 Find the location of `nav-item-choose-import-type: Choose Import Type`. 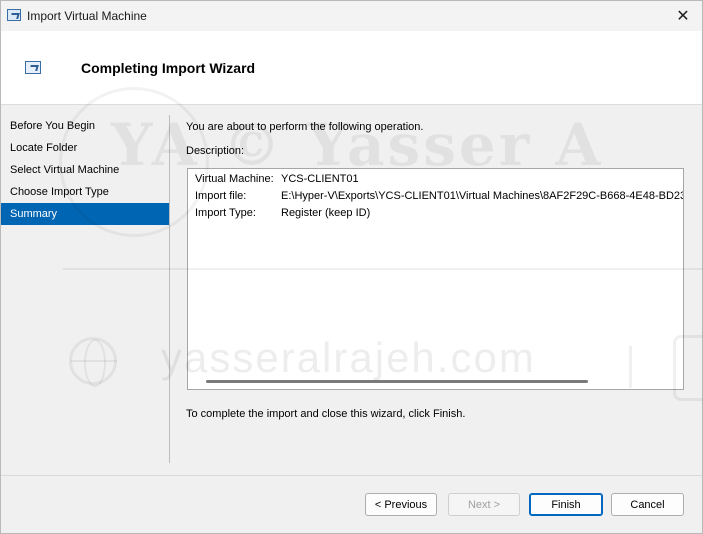

nav-item-choose-import-type: Choose Import Type is located at coordinates (85, 192).